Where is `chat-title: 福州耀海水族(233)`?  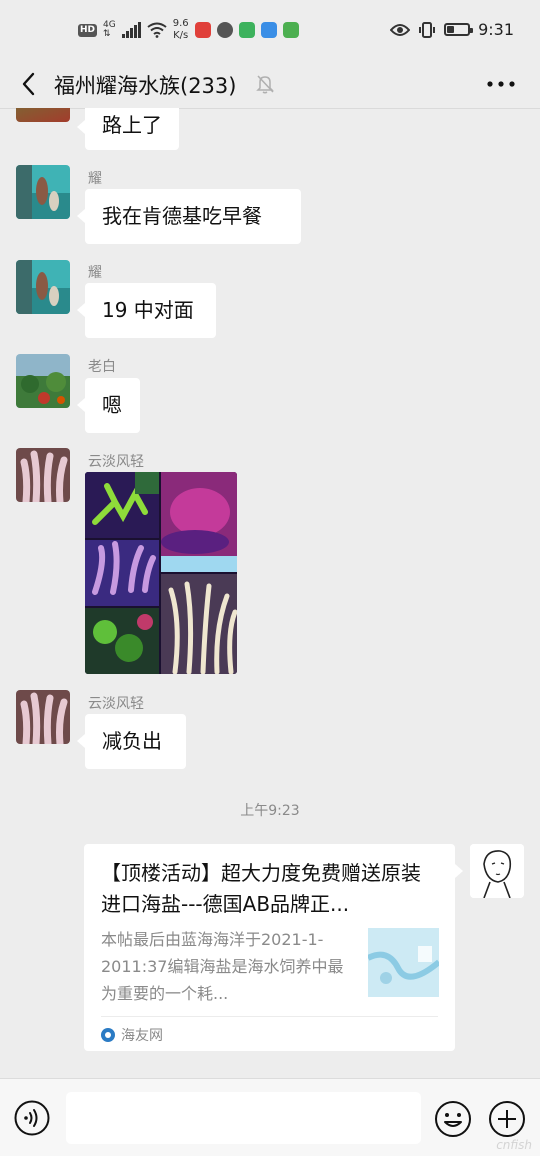 chat-title: 福州耀海水族(233) is located at coordinates (145, 86).